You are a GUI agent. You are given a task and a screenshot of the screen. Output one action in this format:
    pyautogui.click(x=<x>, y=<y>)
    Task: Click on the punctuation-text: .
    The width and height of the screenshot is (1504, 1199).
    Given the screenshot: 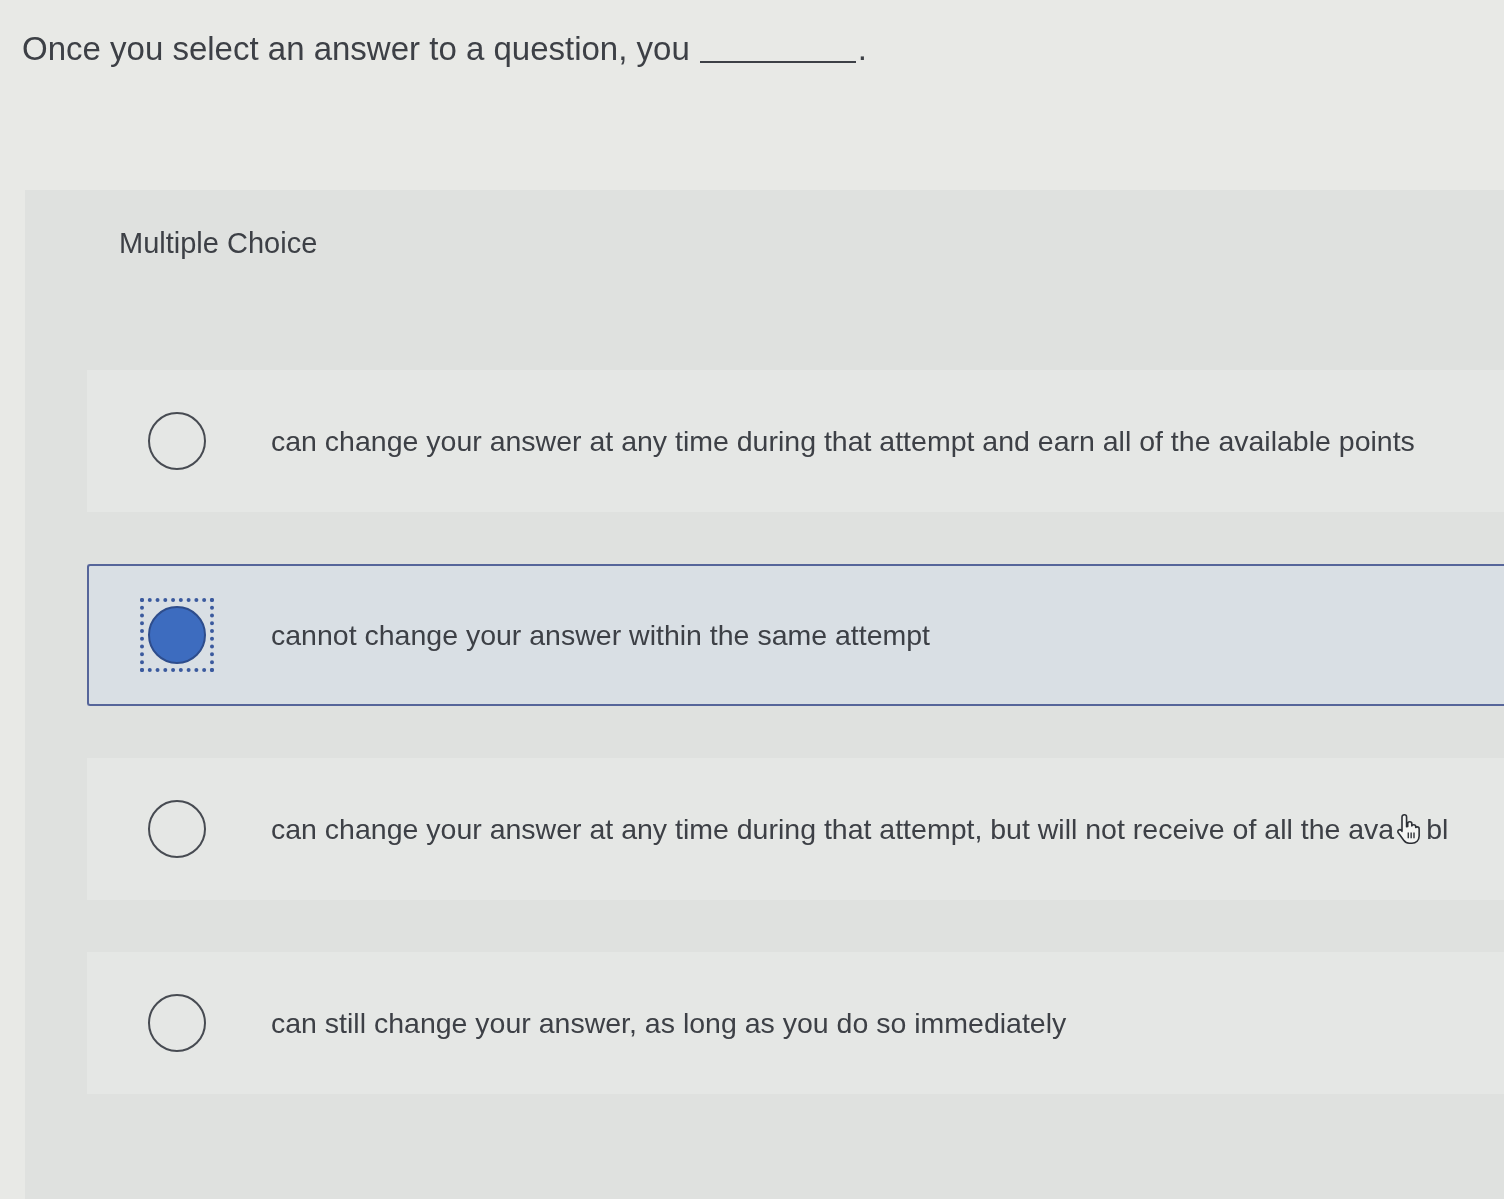 What is the action you would take?
    pyautogui.click(x=862, y=49)
    